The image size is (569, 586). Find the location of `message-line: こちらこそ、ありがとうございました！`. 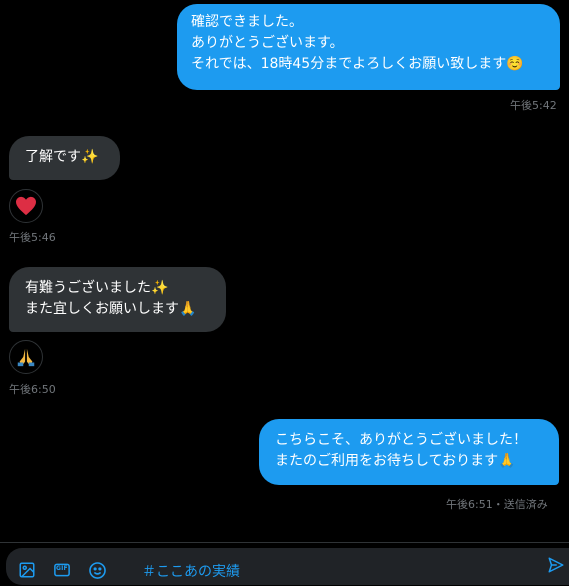

message-line: こちらこそ、ありがとうございました！ is located at coordinates (401, 440).